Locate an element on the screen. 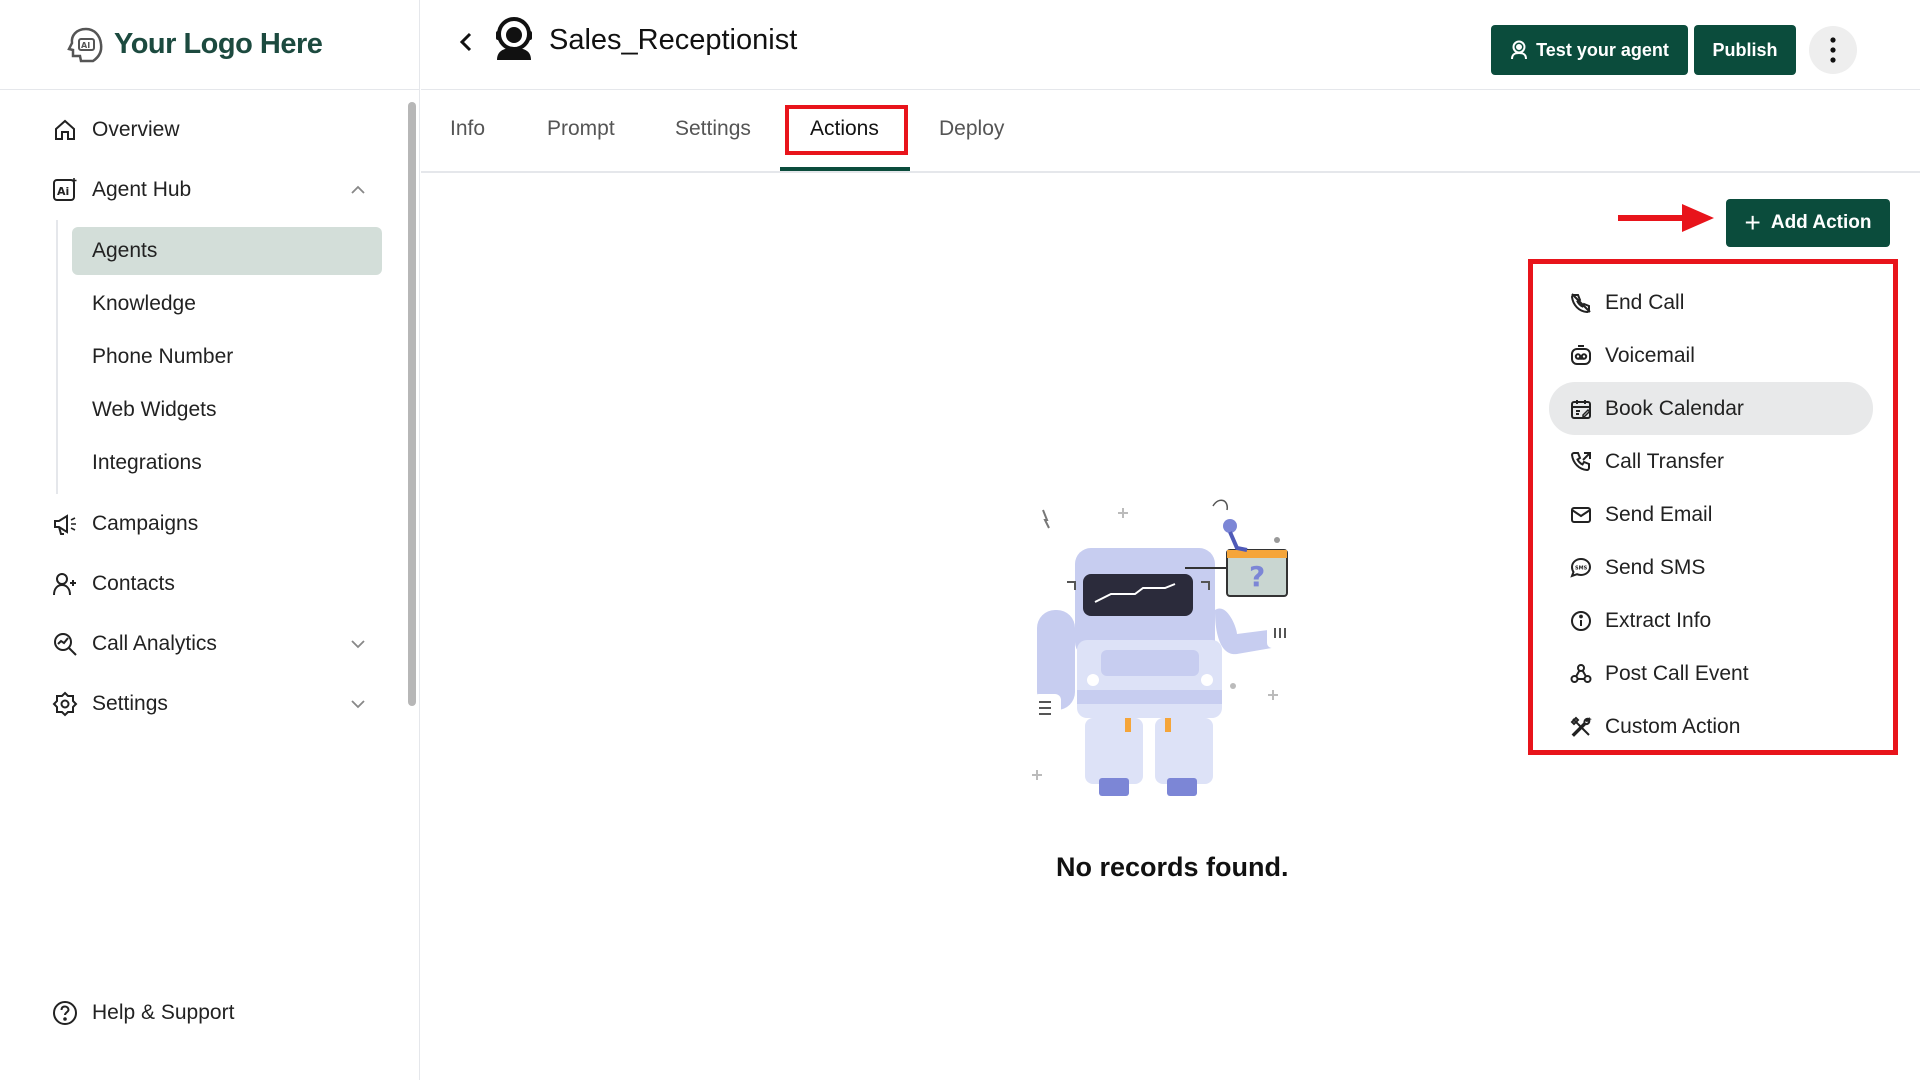  sidebar-item-agent-hub: Ai Agent Hub is located at coordinates (200, 190).